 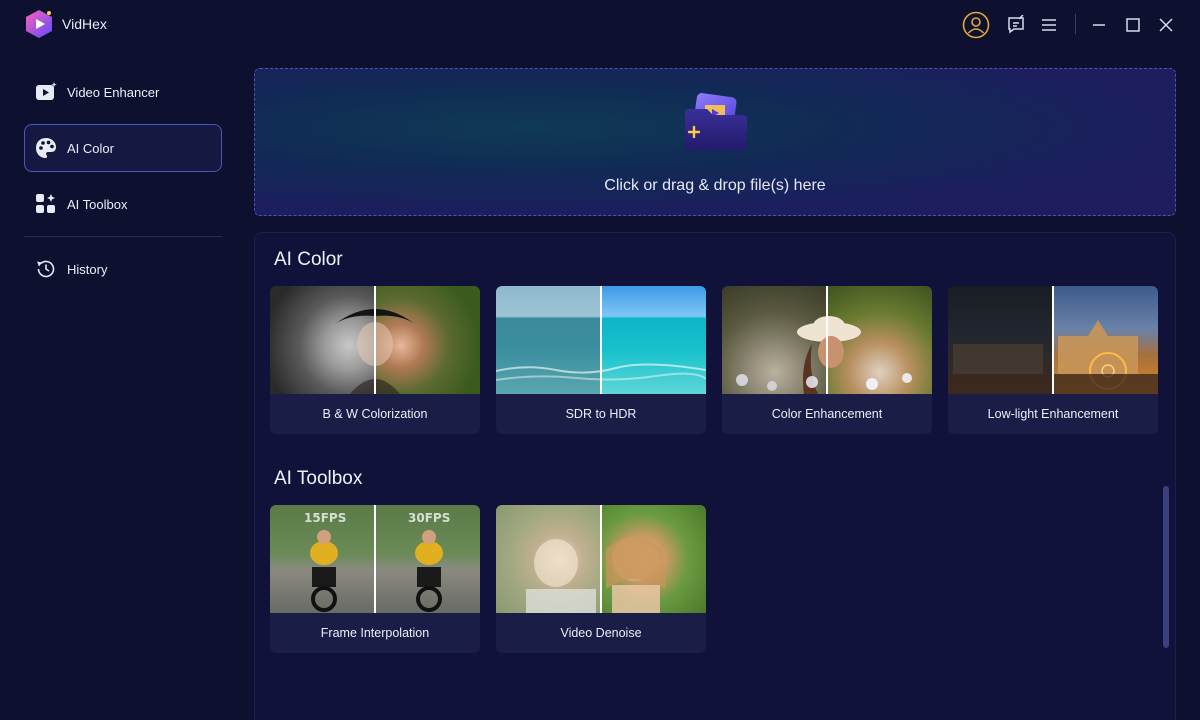 What do you see at coordinates (429, 518) in the screenshot?
I see `fps-badge-right: 30FPS` at bounding box center [429, 518].